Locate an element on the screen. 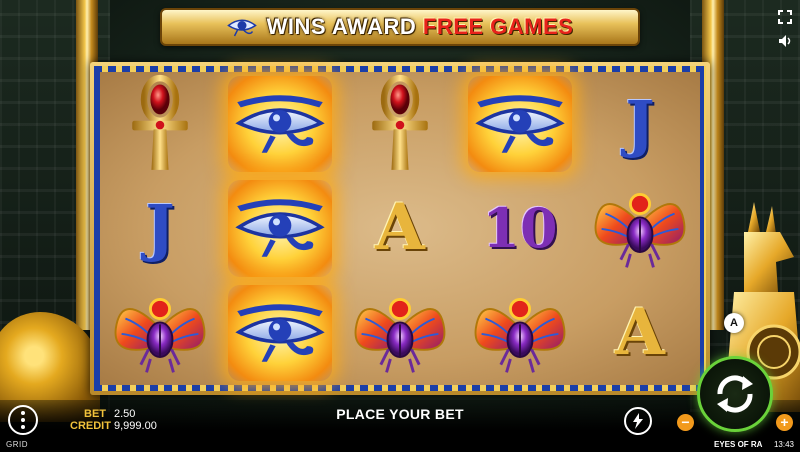 The image size is (800, 452). bet-increase-button: + is located at coordinates (784, 422).